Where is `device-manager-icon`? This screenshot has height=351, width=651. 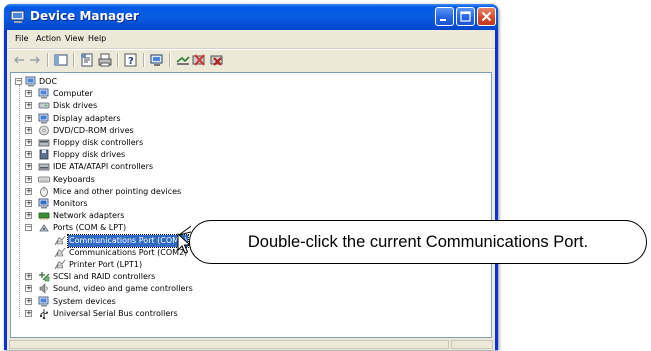
device-manager-icon is located at coordinates (17, 16).